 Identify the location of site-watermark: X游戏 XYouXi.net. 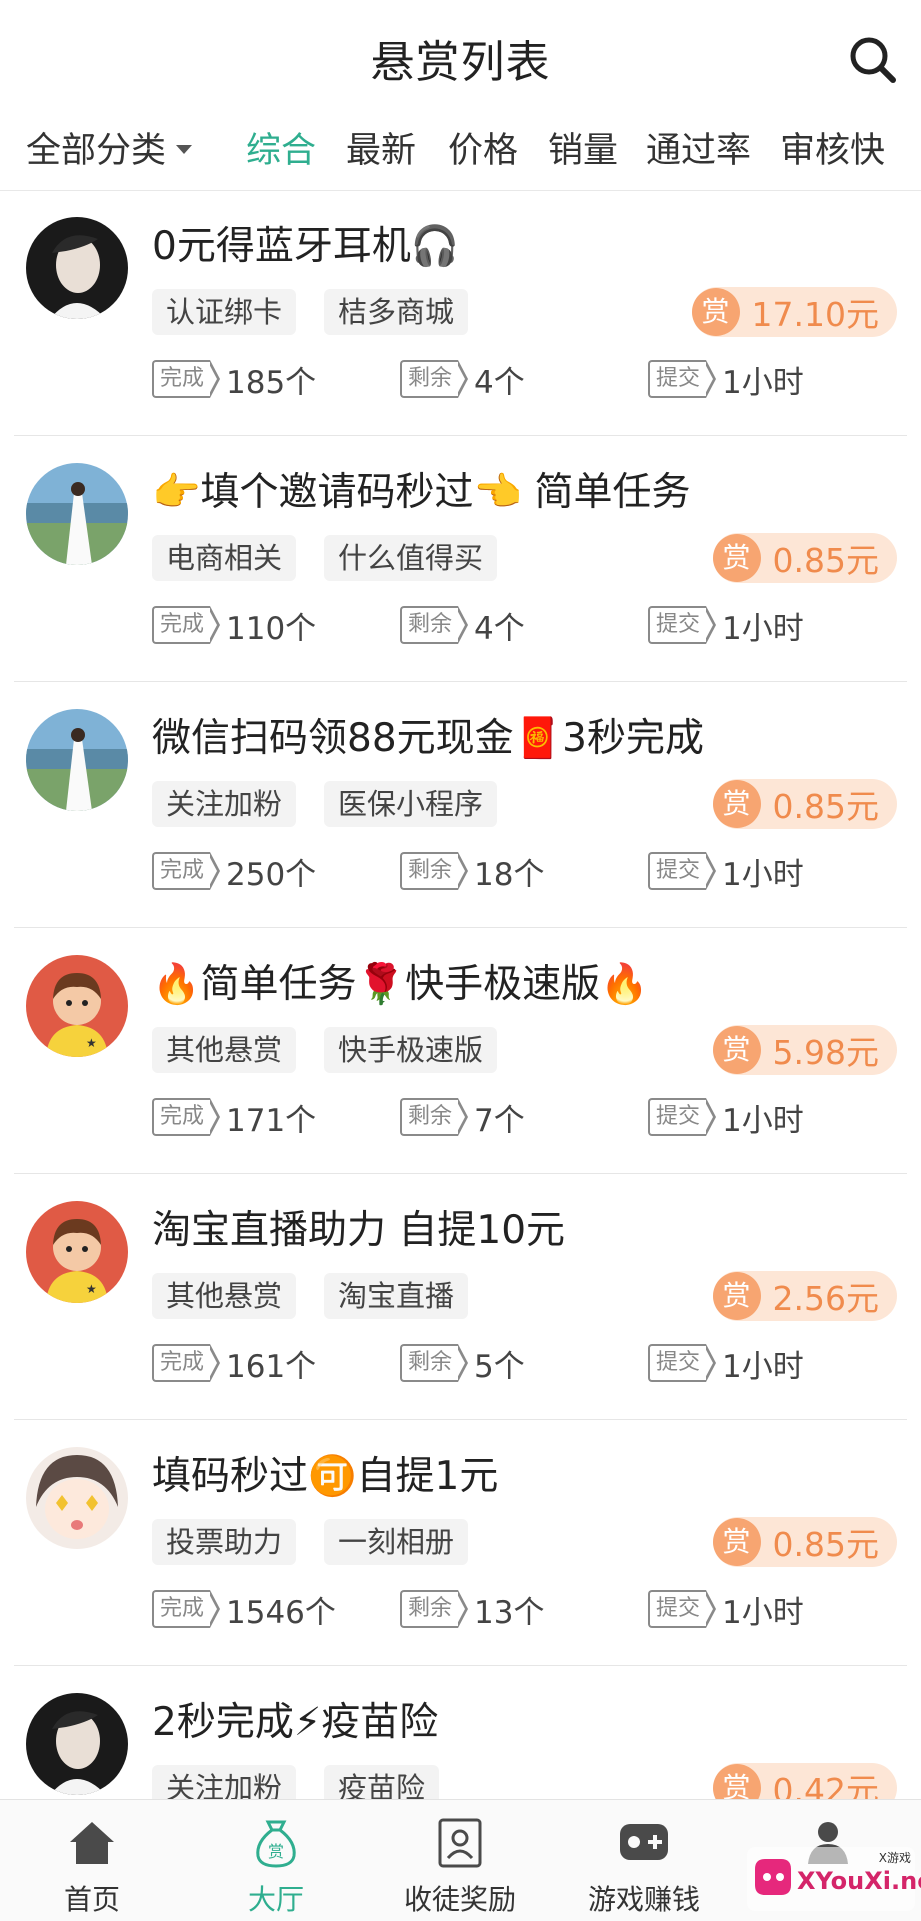
(834, 1879).